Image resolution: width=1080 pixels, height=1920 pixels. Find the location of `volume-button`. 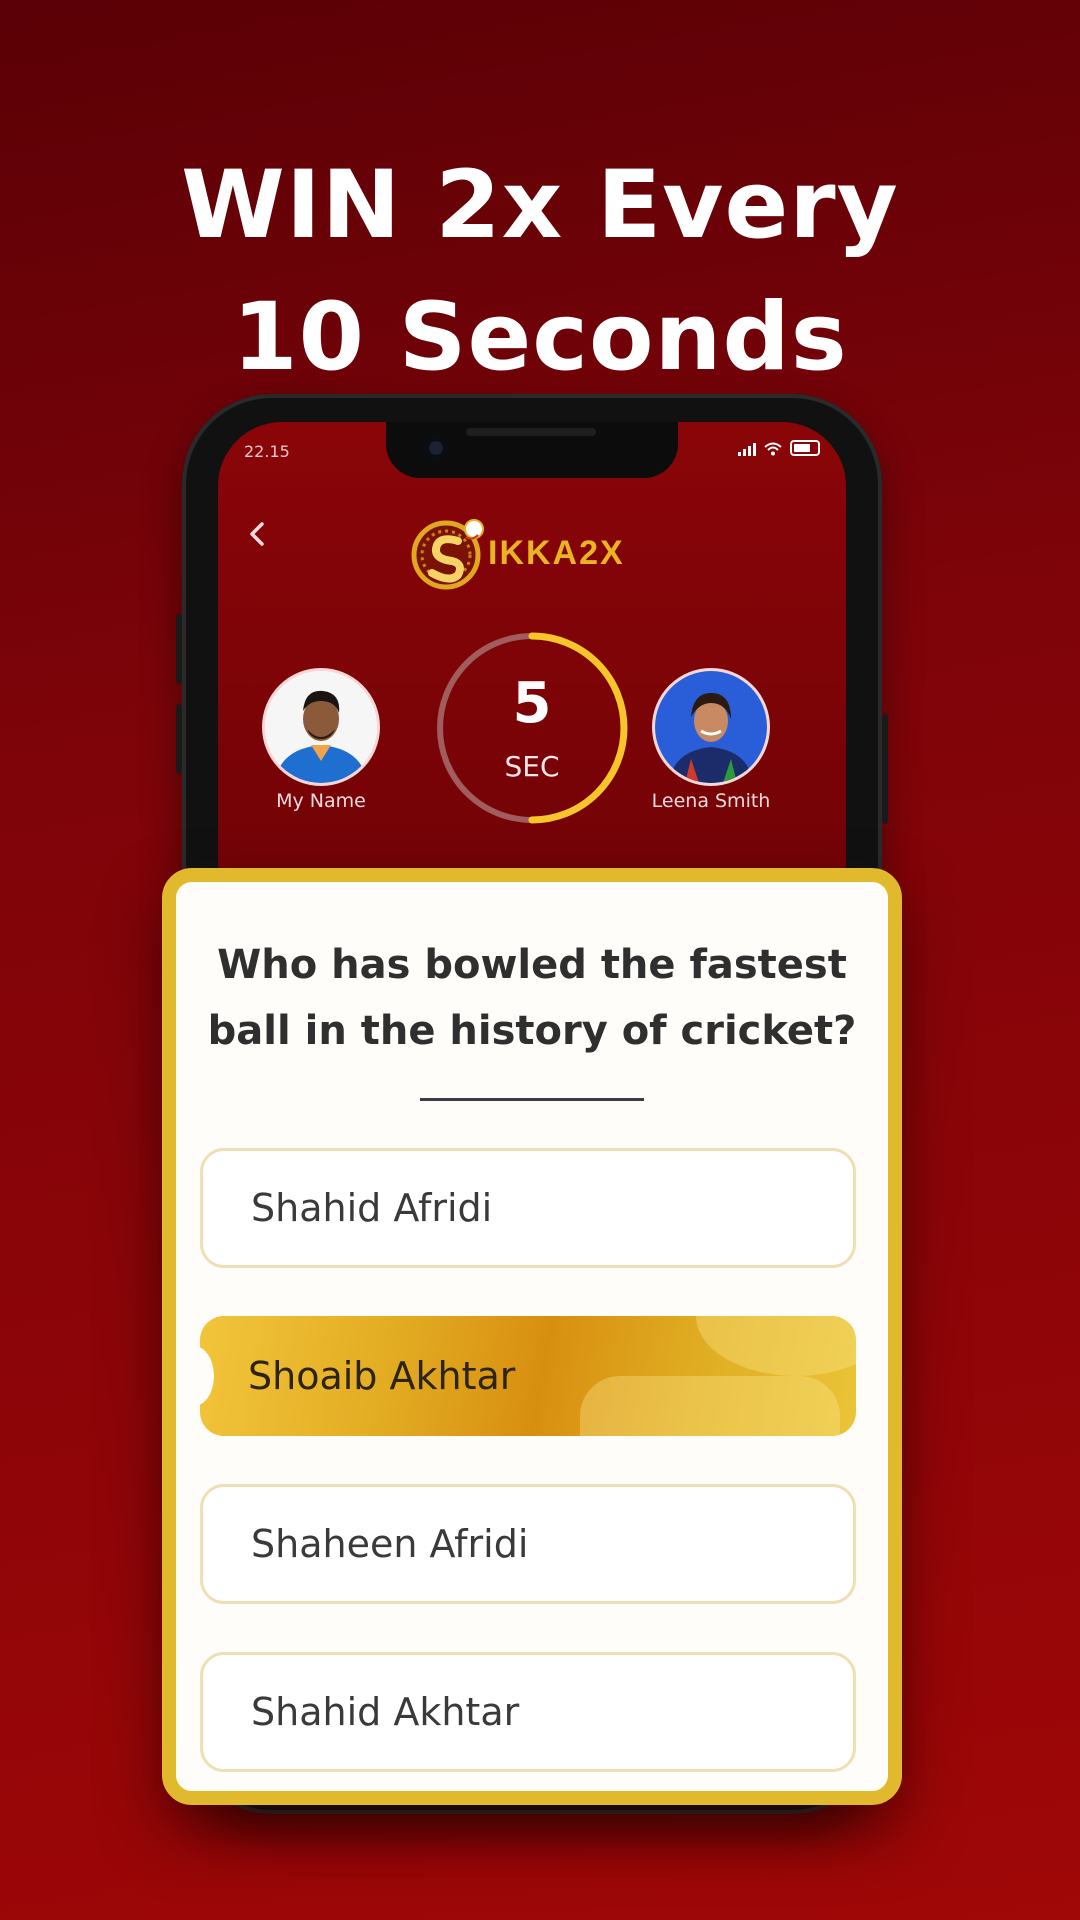

volume-button is located at coordinates (179, 649).